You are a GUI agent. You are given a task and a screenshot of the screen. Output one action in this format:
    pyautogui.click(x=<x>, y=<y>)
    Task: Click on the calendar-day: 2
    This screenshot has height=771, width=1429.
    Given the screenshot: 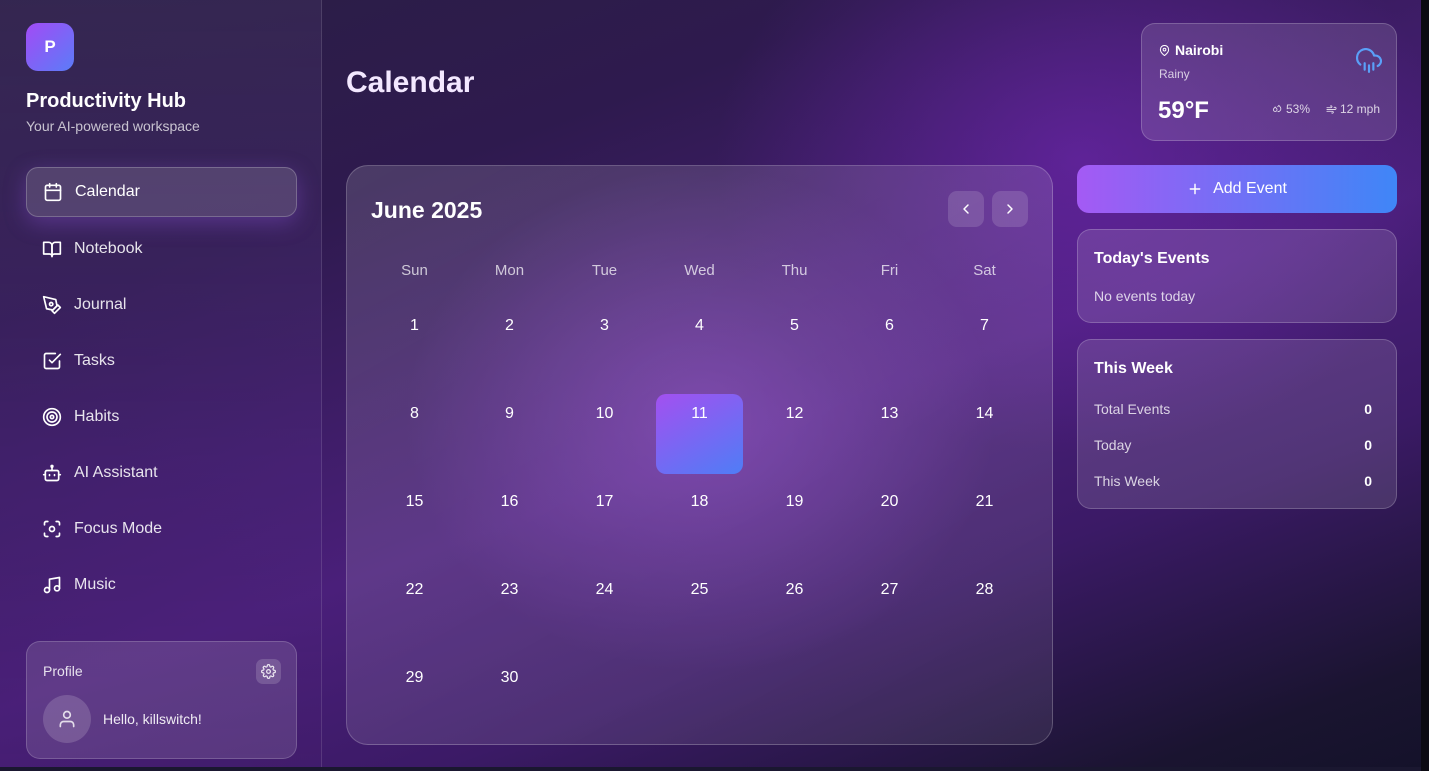 What is the action you would take?
    pyautogui.click(x=509, y=326)
    